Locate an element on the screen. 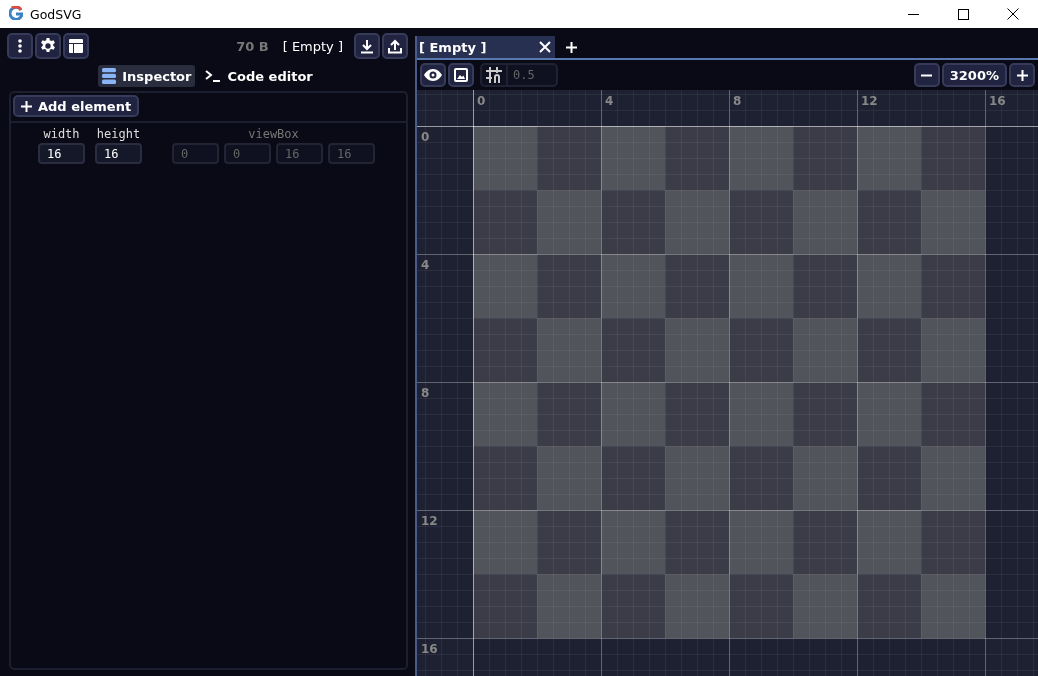 This screenshot has height=676, width=1038. export-button is located at coordinates (367, 46).